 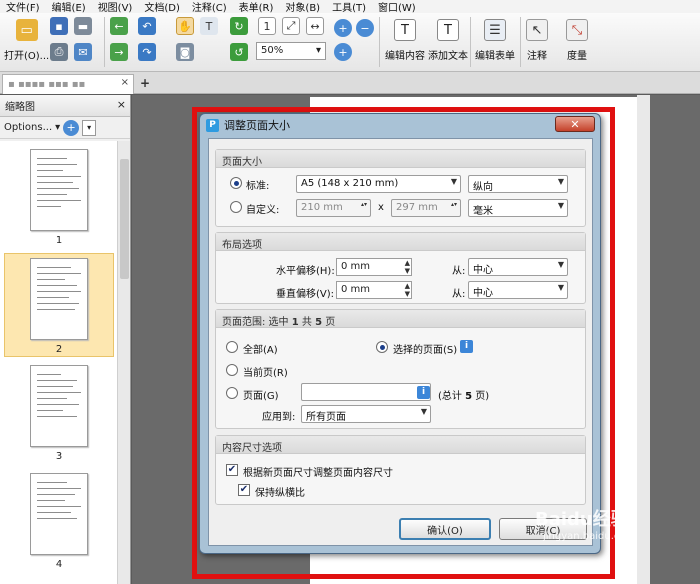 What do you see at coordinates (417, 207) in the screenshot?
I see `custom-height-value: 297 mm` at bounding box center [417, 207].